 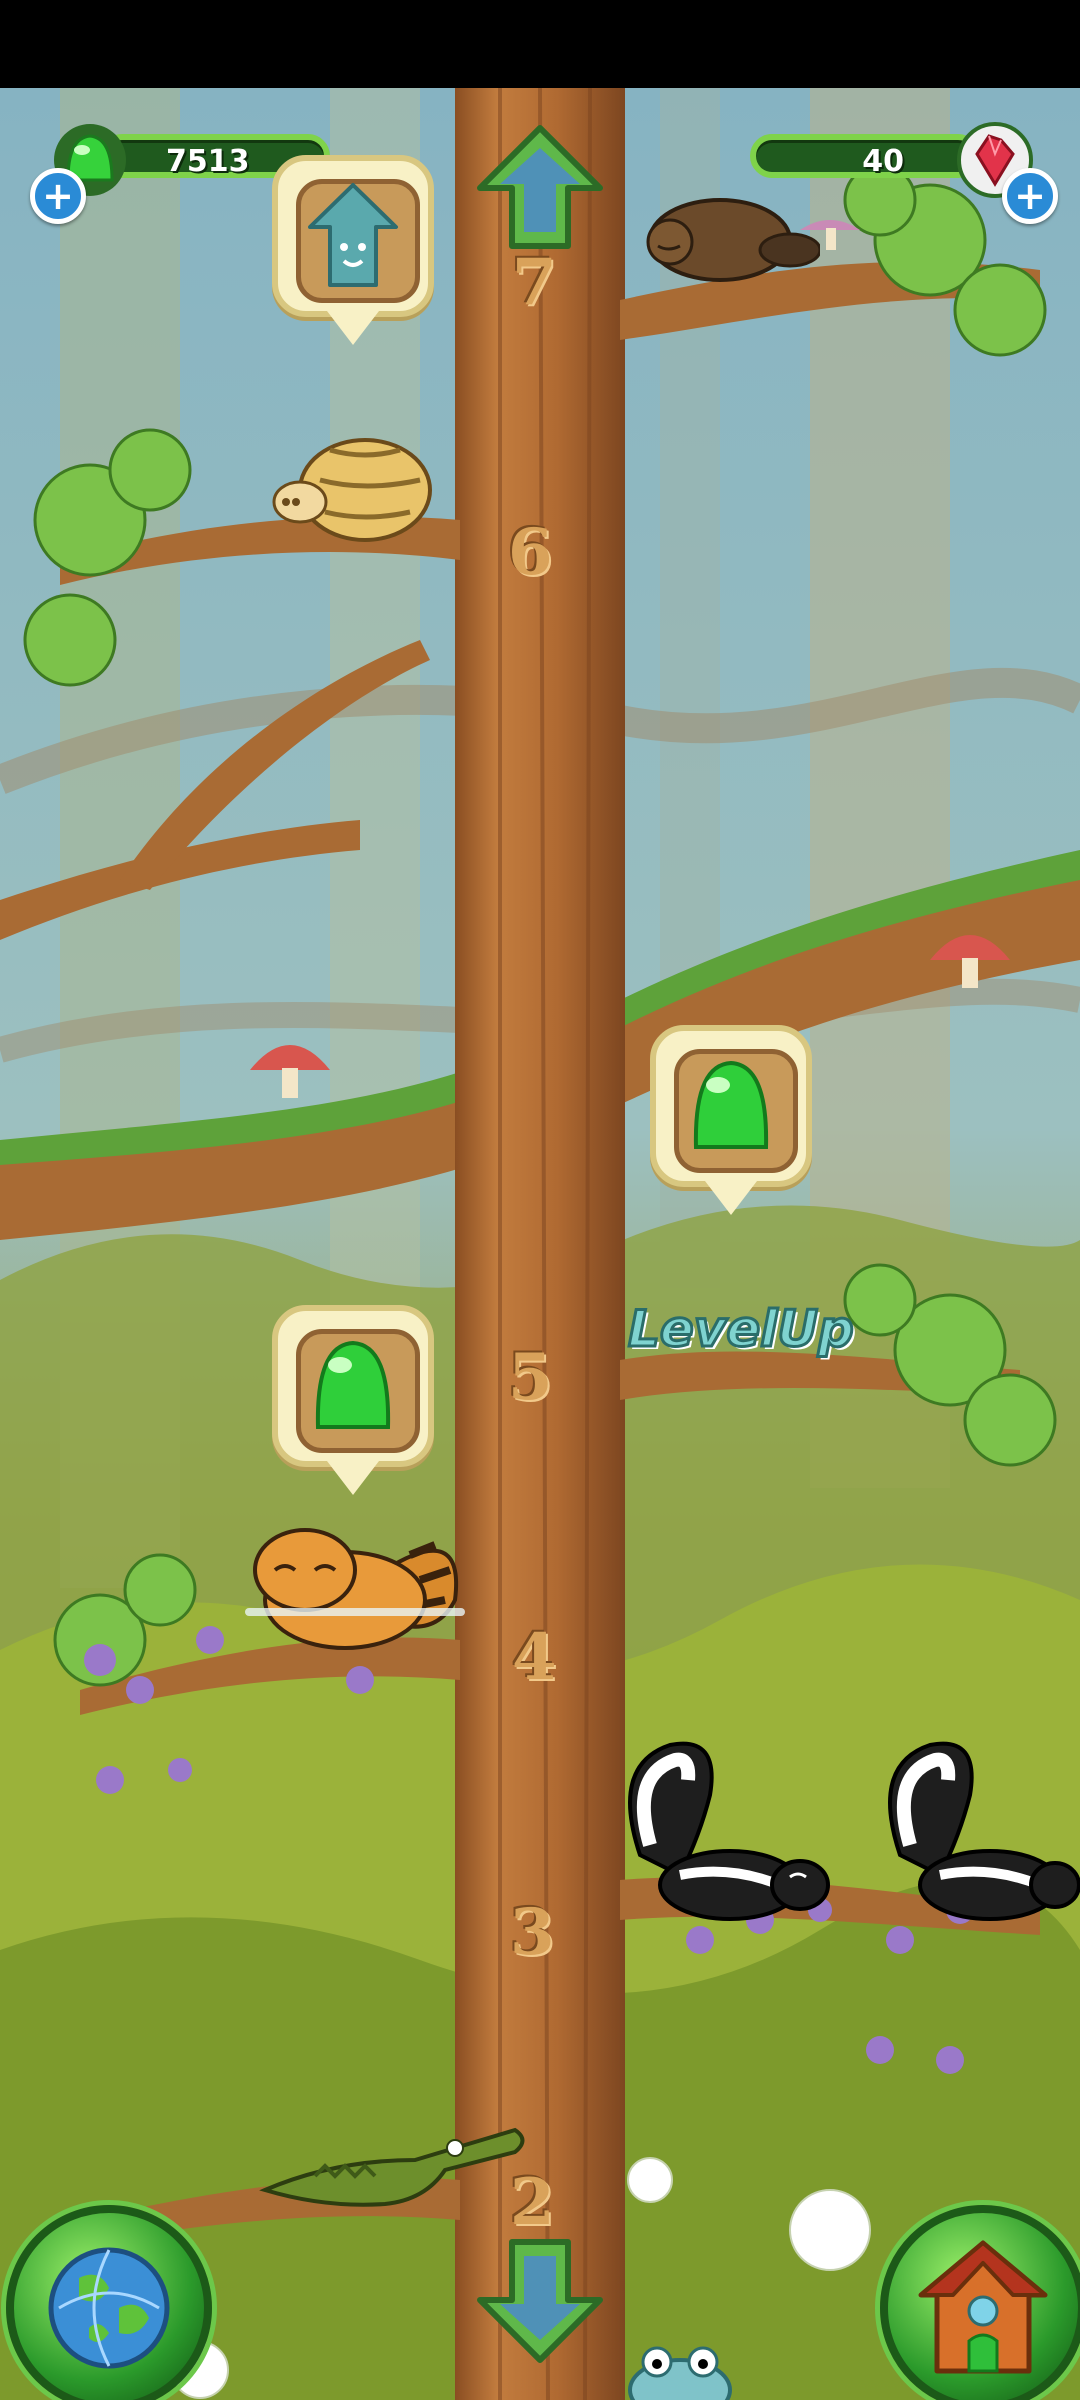 What do you see at coordinates (540, 2300) in the screenshot?
I see `arrow-down-icon` at bounding box center [540, 2300].